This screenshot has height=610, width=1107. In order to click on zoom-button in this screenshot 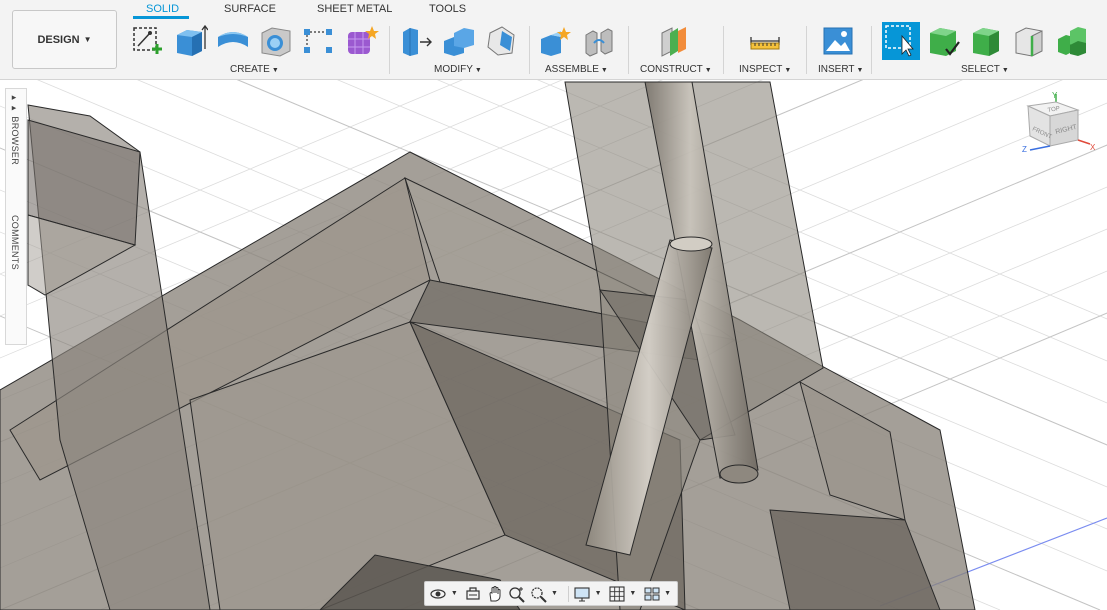, I will do `click(516, 594)`.